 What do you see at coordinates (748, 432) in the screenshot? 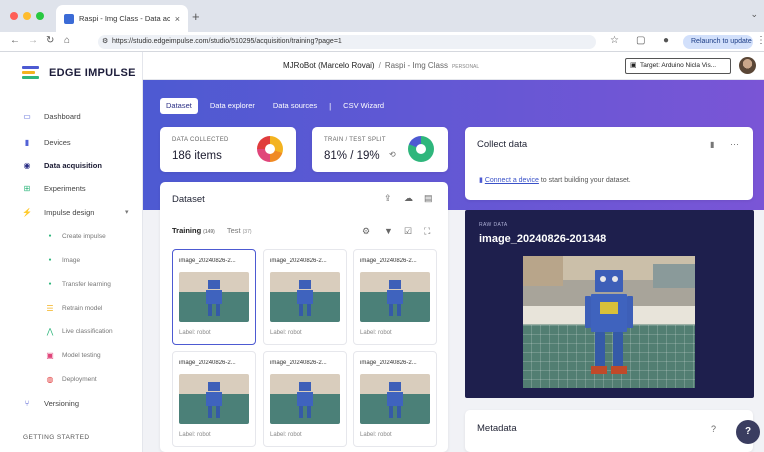
I see `help-button: ?` at bounding box center [748, 432].